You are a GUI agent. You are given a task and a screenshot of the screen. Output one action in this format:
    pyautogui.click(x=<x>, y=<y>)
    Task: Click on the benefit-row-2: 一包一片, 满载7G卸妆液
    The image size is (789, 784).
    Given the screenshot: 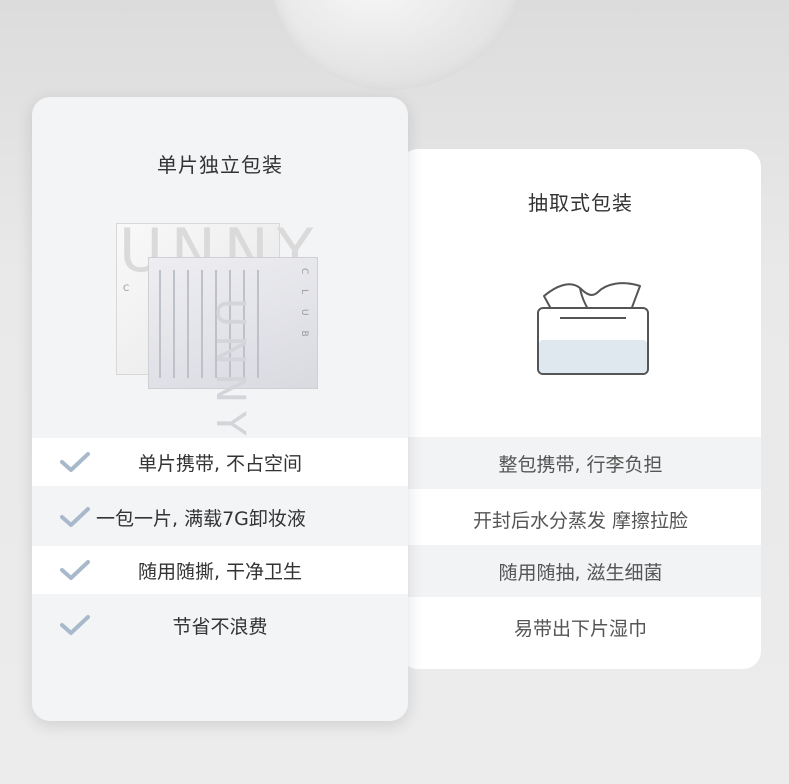 What is the action you would take?
    pyautogui.click(x=220, y=517)
    